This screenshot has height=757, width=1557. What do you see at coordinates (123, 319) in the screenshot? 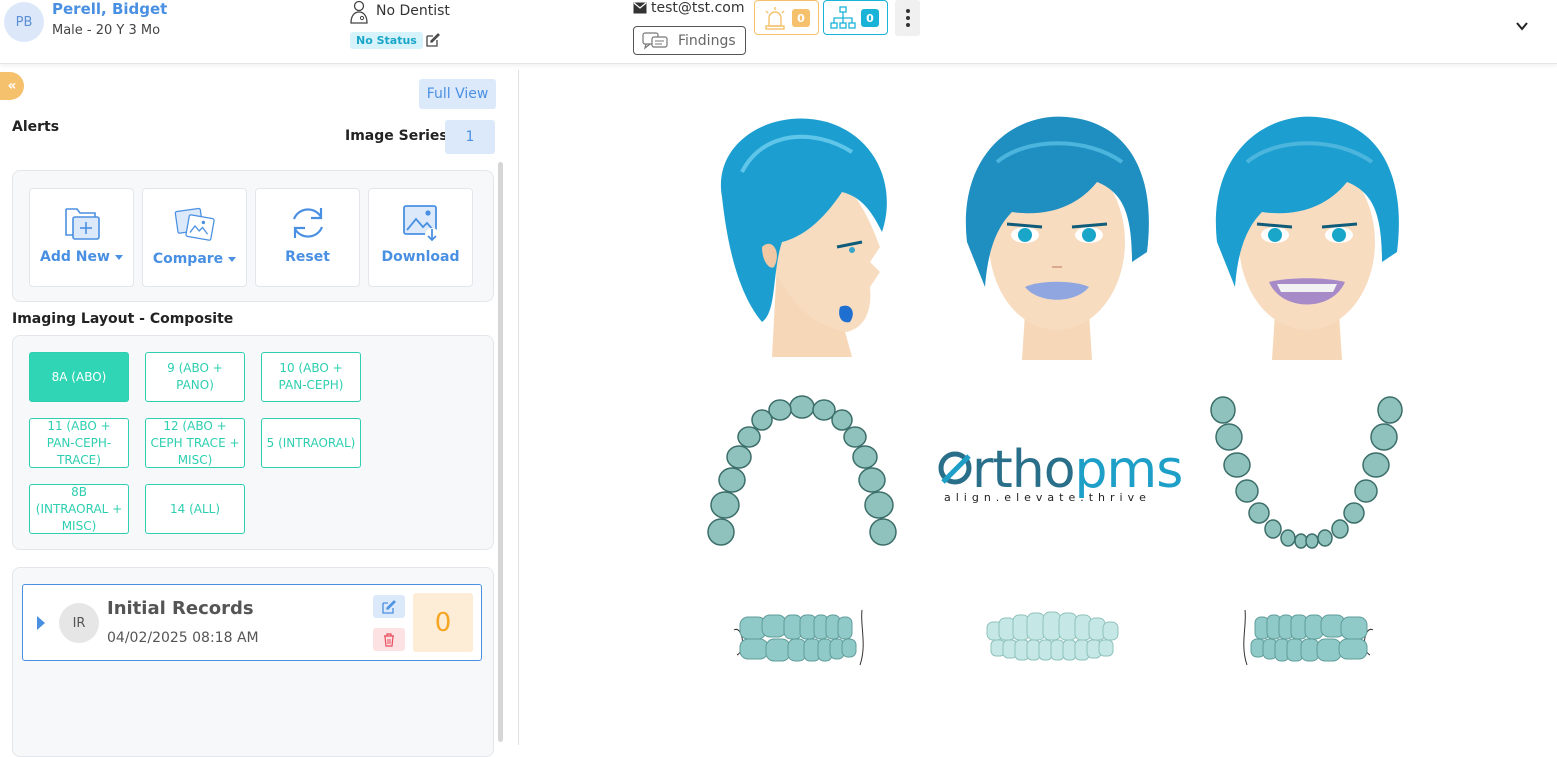
I see `imaging-layout-title: Imaging Layout - Composite` at bounding box center [123, 319].